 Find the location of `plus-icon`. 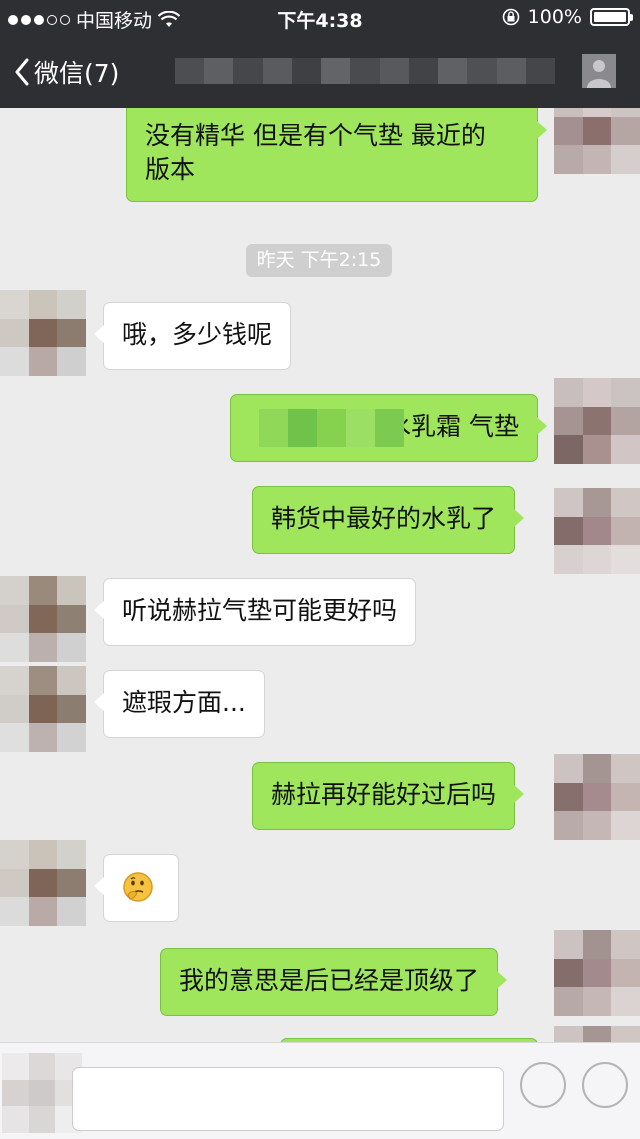

plus-icon is located at coordinates (605, 1085).